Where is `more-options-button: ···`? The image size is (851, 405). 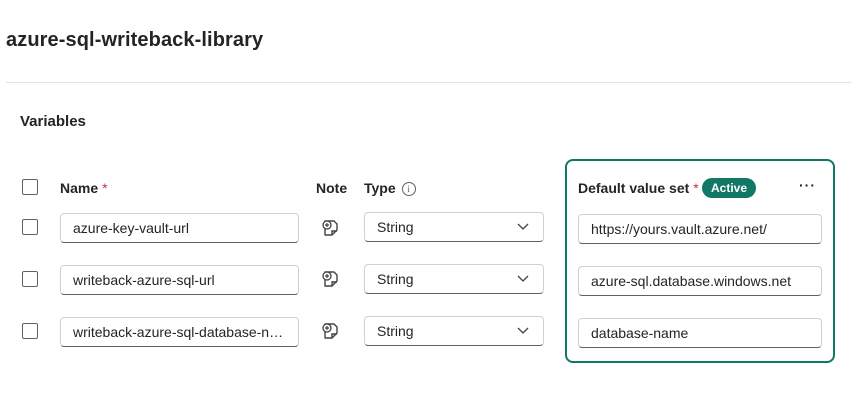
more-options-button: ··· is located at coordinates (807, 185).